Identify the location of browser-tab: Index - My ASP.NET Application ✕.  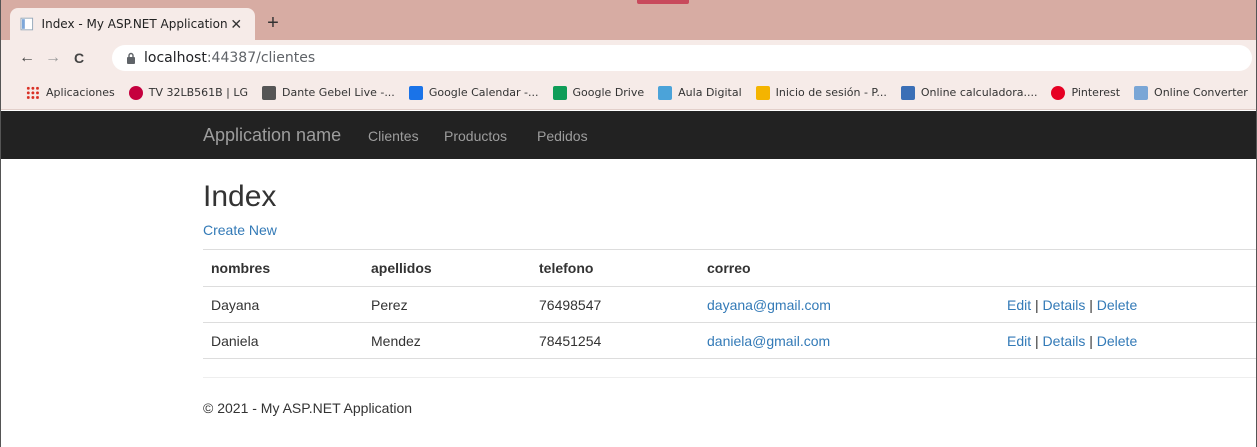
(132, 24).